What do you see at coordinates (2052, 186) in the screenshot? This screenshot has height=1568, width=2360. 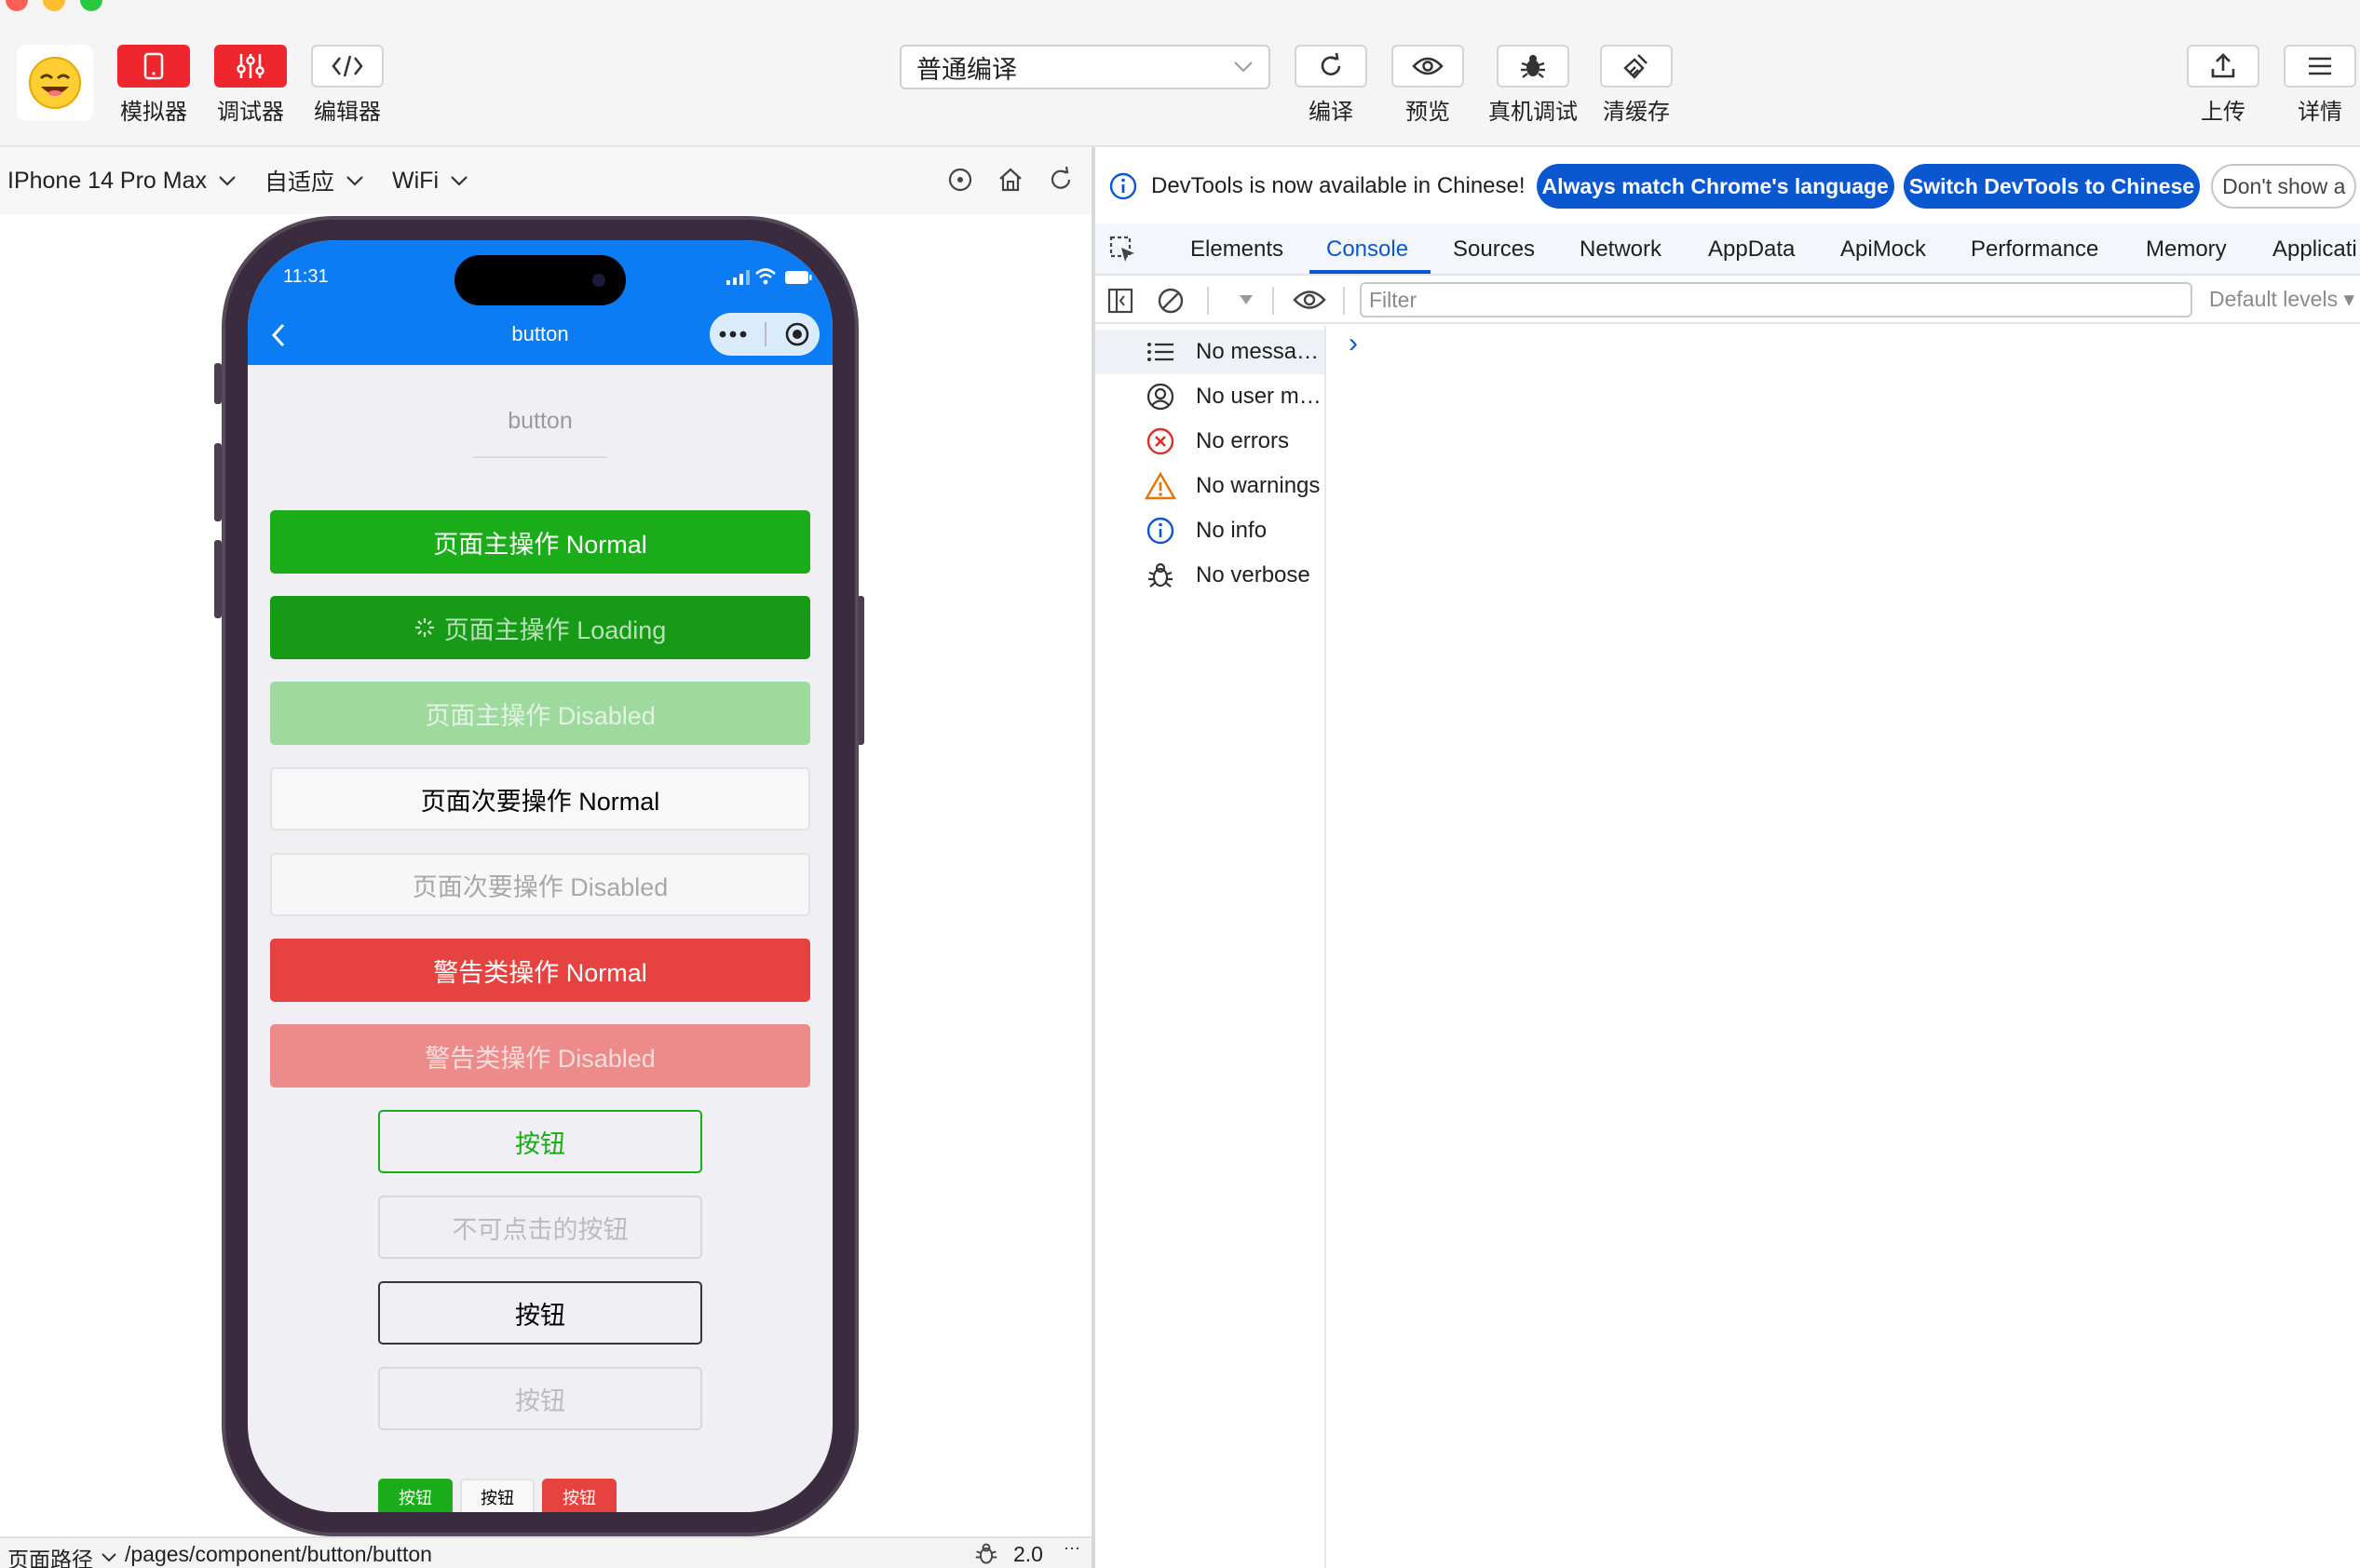 I see `switch-chinese-button: Switch DevTools to Chinese` at bounding box center [2052, 186].